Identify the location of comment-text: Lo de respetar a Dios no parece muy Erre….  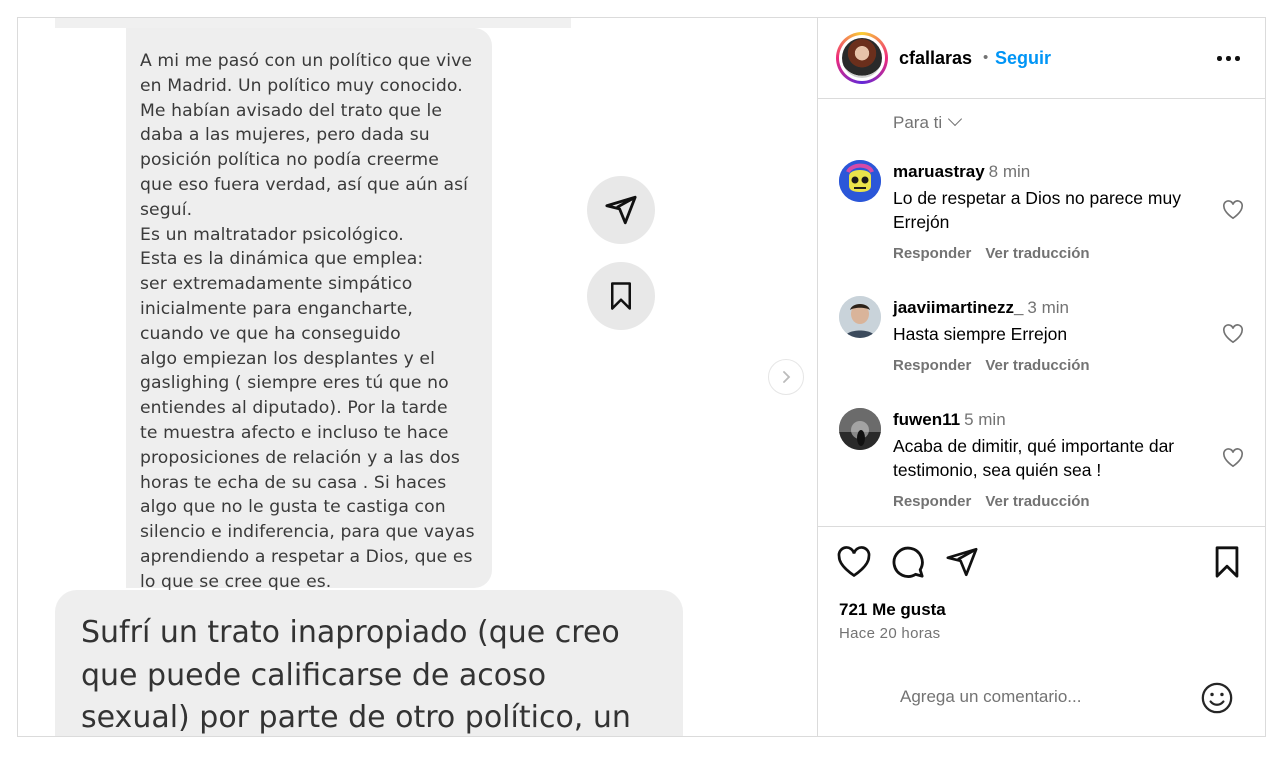
(1037, 210).